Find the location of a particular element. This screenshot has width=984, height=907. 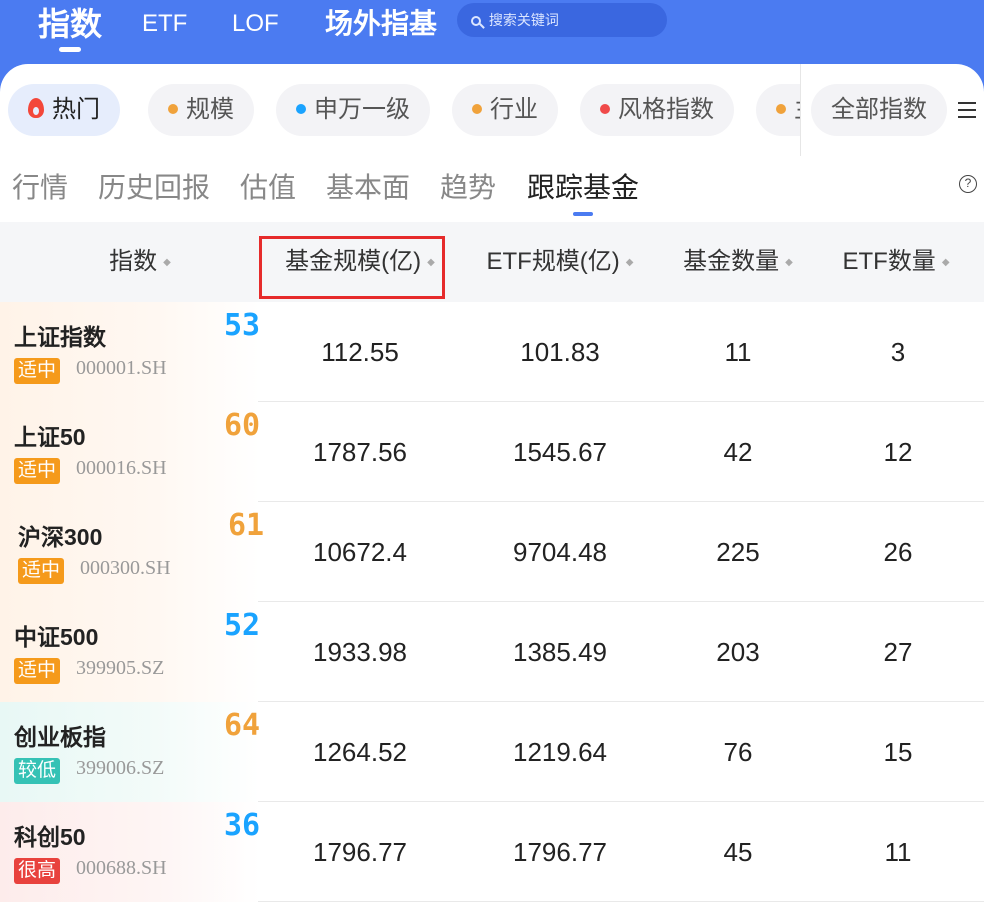

subtab-quotes: 行情 is located at coordinates (40, 188).